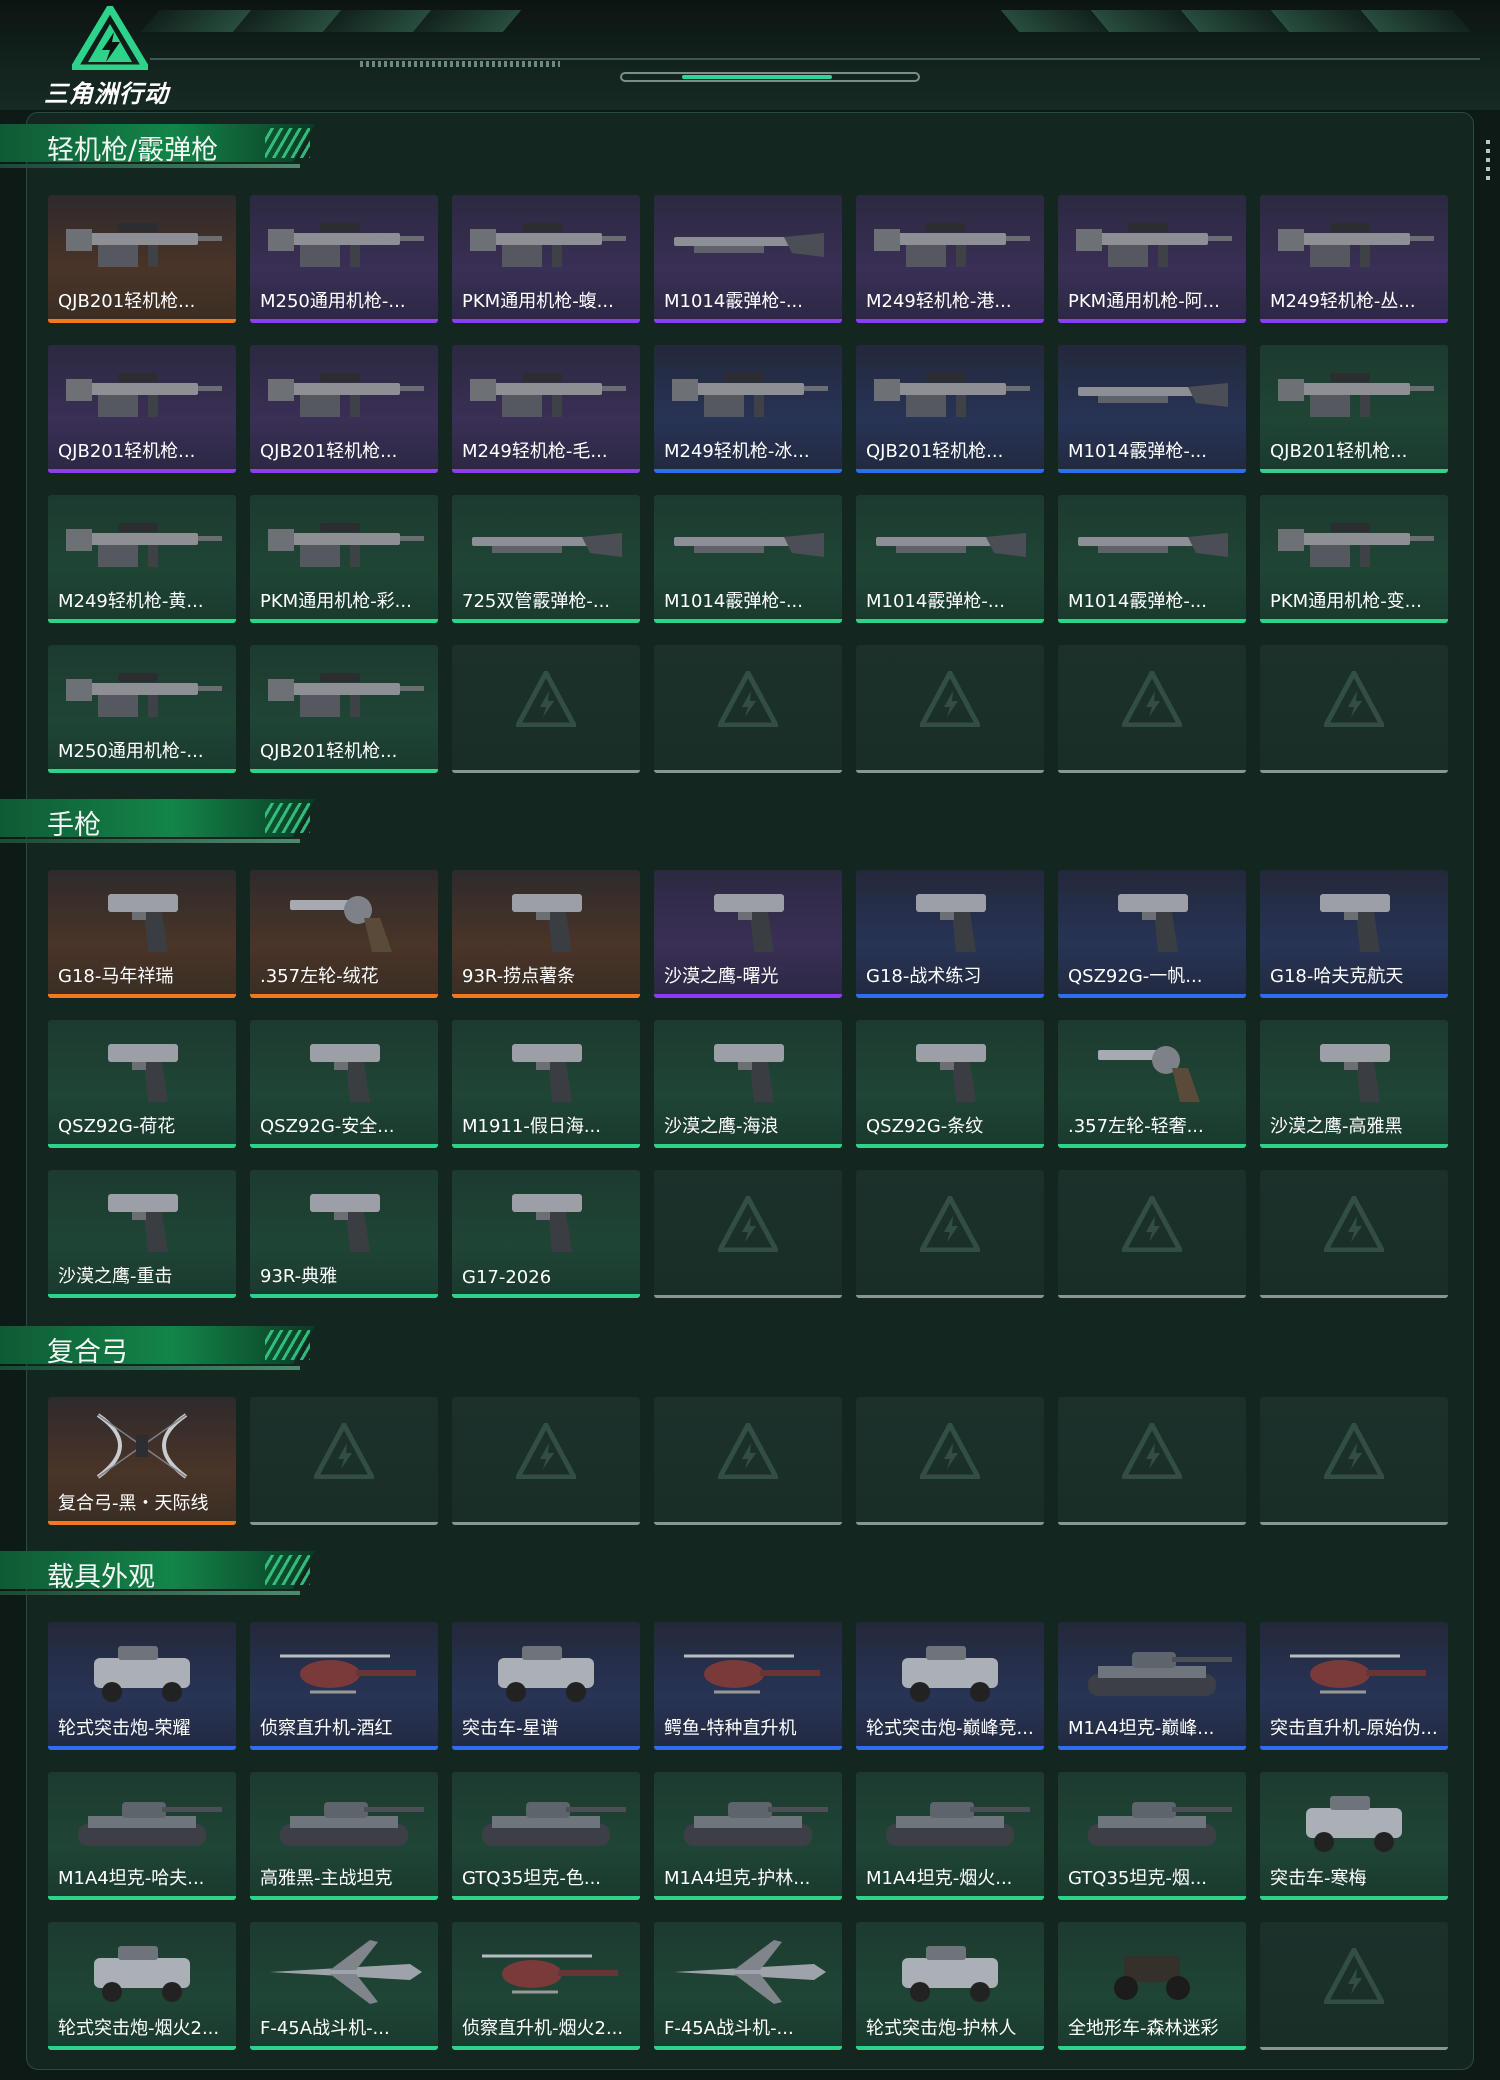 The height and width of the screenshot is (2080, 1500). I want to click on skin-card: 鳄鱼-特种直升机, so click(748, 1686).